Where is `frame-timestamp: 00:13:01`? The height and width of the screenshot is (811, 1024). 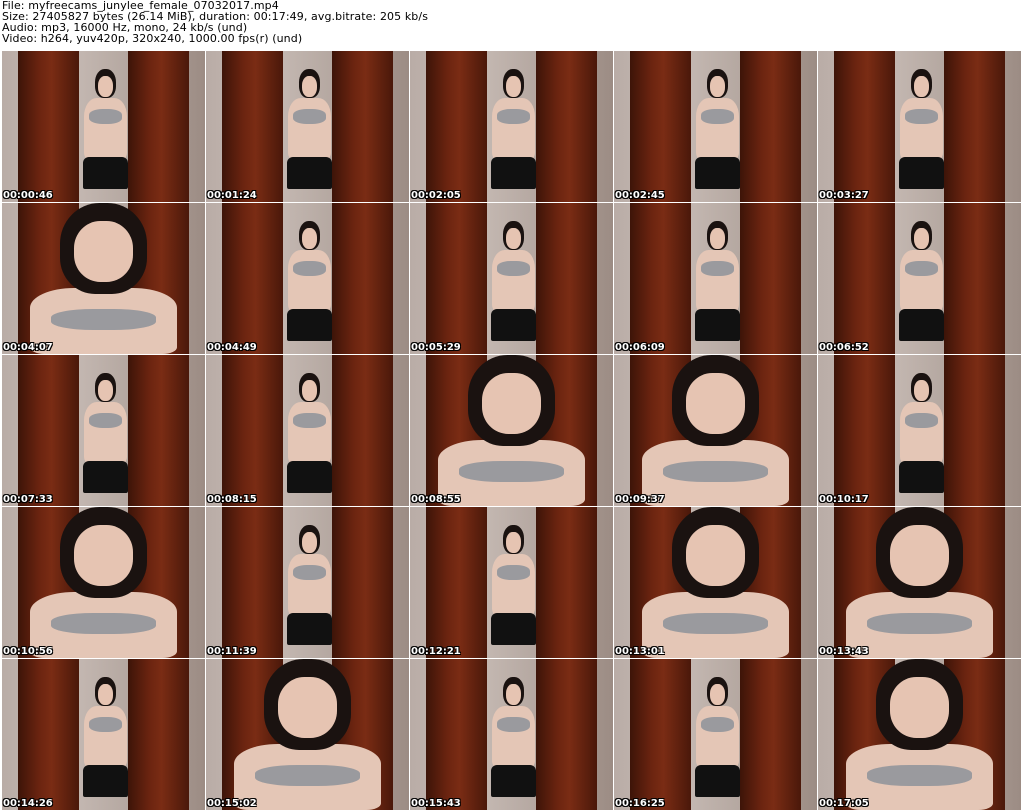
frame-timestamp: 00:13:01 is located at coordinates (640, 651).